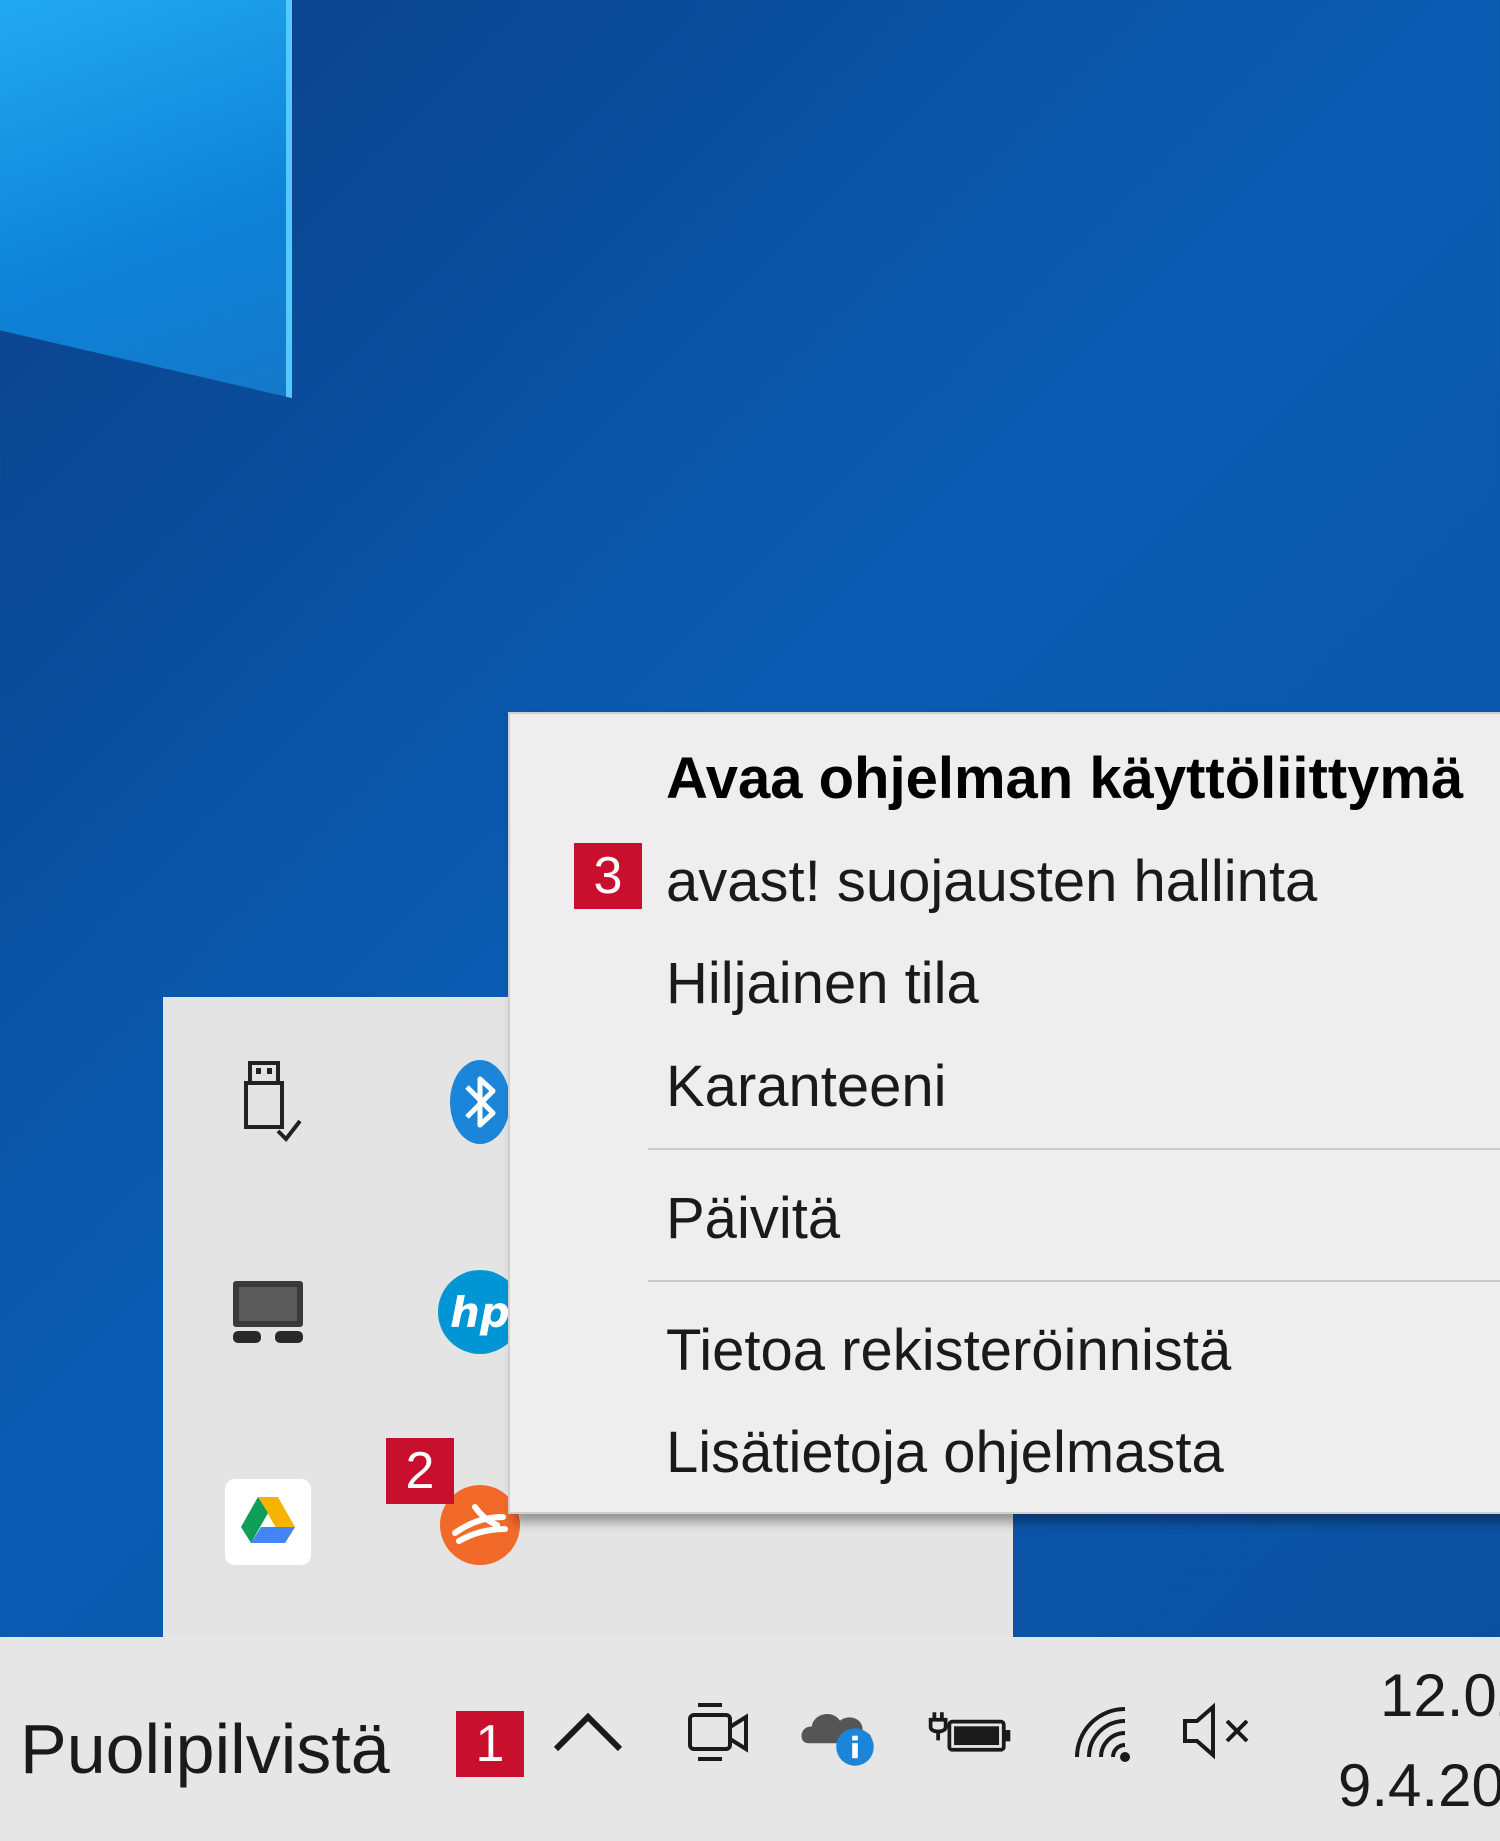 This screenshot has width=1500, height=1841. I want to click on svg-text: hp, so click(480, 1312).